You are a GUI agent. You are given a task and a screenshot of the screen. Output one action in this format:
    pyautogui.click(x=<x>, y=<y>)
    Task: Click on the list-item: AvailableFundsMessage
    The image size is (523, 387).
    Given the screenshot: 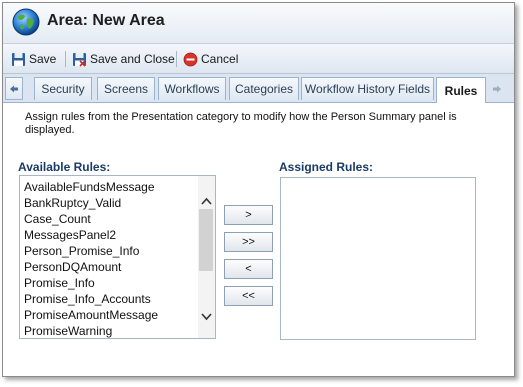 What is the action you would take?
    pyautogui.click(x=89, y=187)
    